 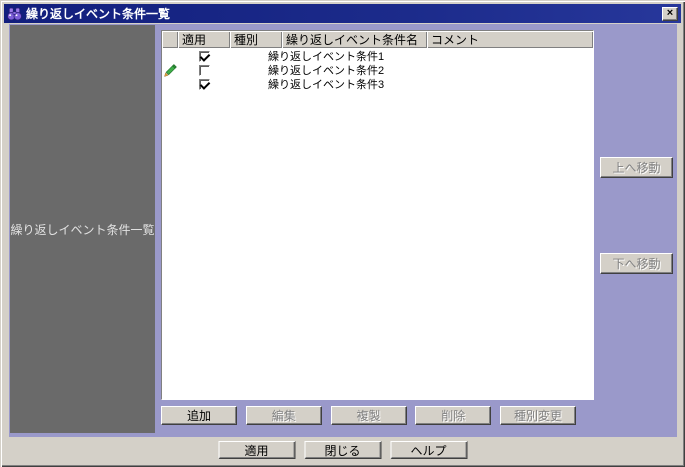 I want to click on dialog-button-row: 適用 閉じる ヘルプ, so click(x=342, y=450).